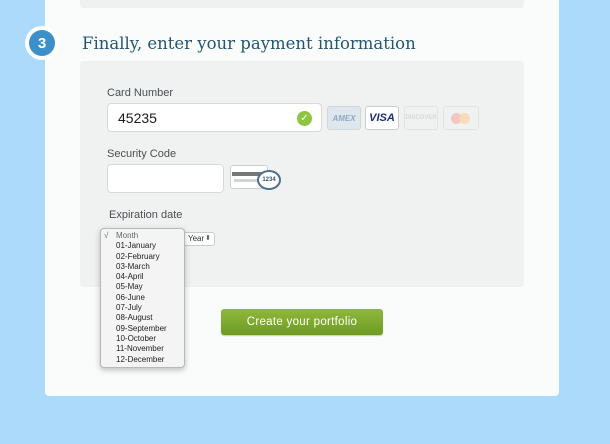 This screenshot has width=610, height=444. Describe the element at coordinates (461, 118) in the screenshot. I see `mastercard-logo-icon` at that location.